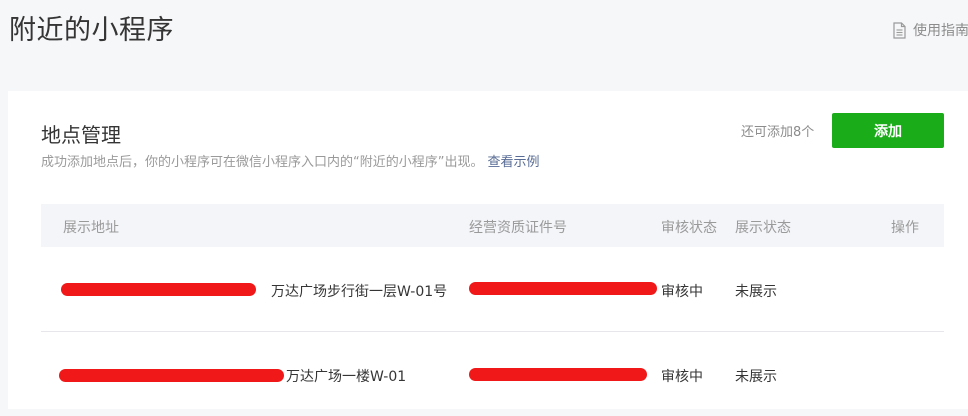  What do you see at coordinates (346, 377) in the screenshot?
I see `address-cell: 万达广场一楼W-01` at bounding box center [346, 377].